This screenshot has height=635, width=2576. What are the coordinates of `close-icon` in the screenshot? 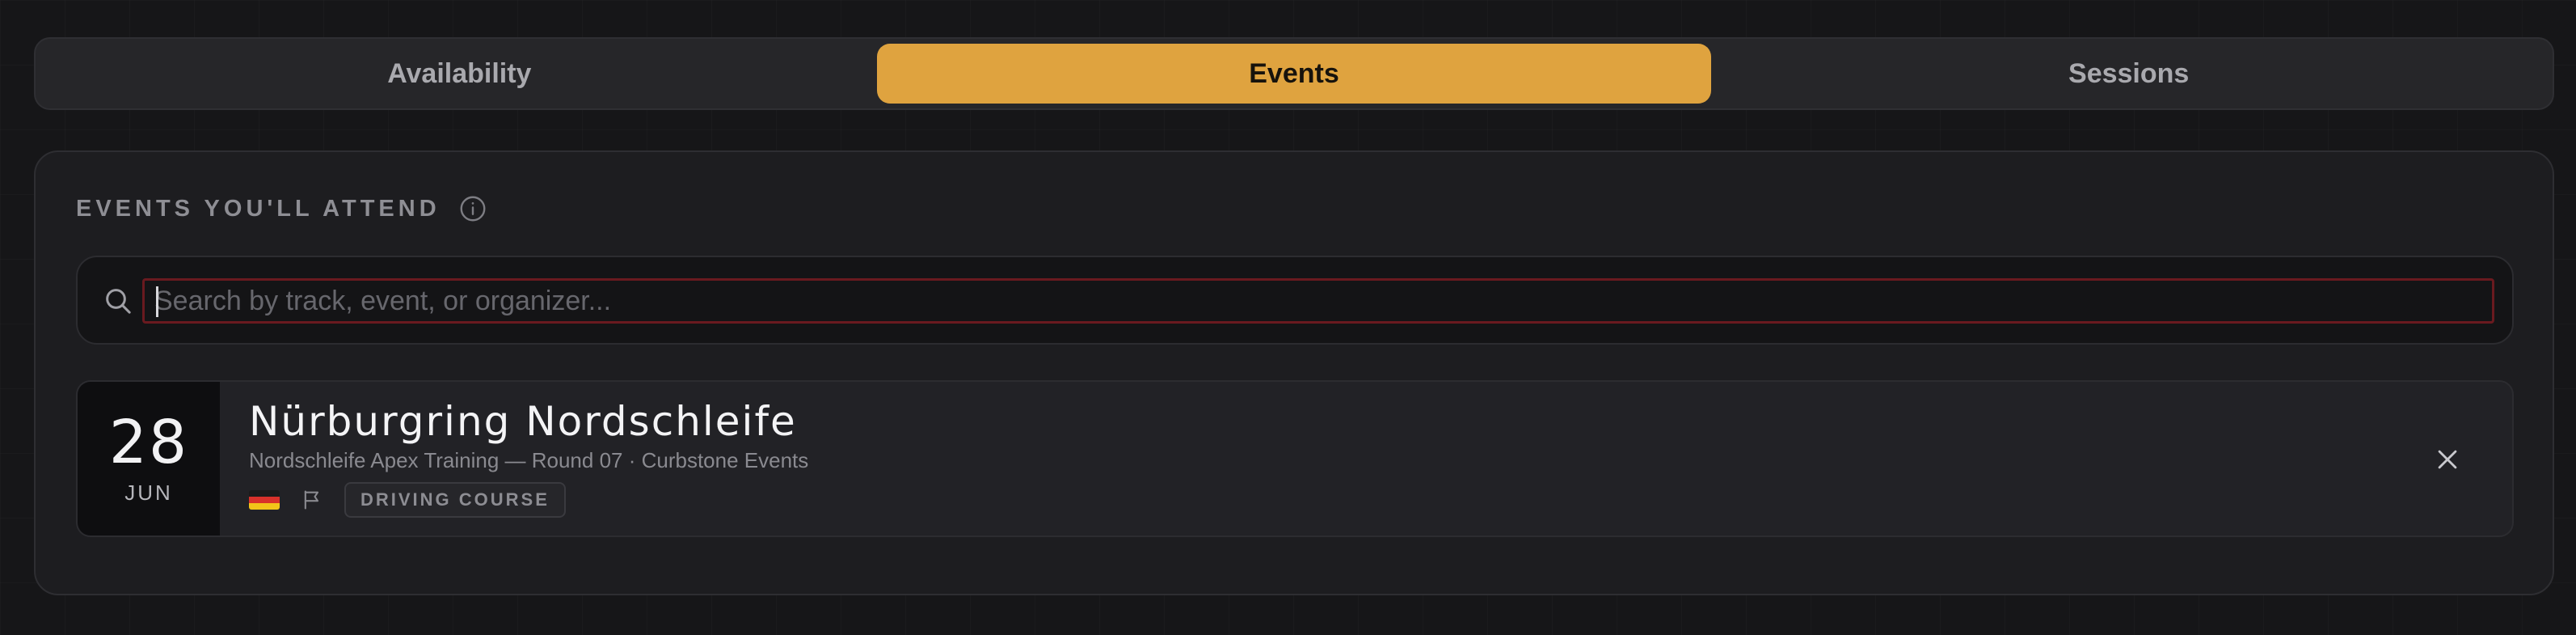 It's located at (2447, 459).